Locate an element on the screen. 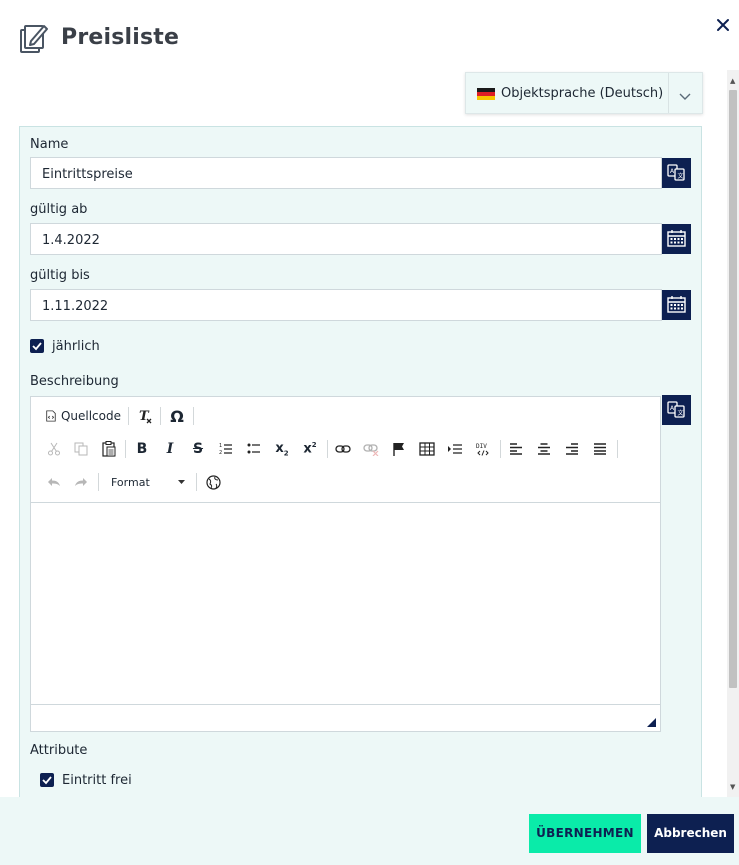  copy-icon is located at coordinates (81, 449).